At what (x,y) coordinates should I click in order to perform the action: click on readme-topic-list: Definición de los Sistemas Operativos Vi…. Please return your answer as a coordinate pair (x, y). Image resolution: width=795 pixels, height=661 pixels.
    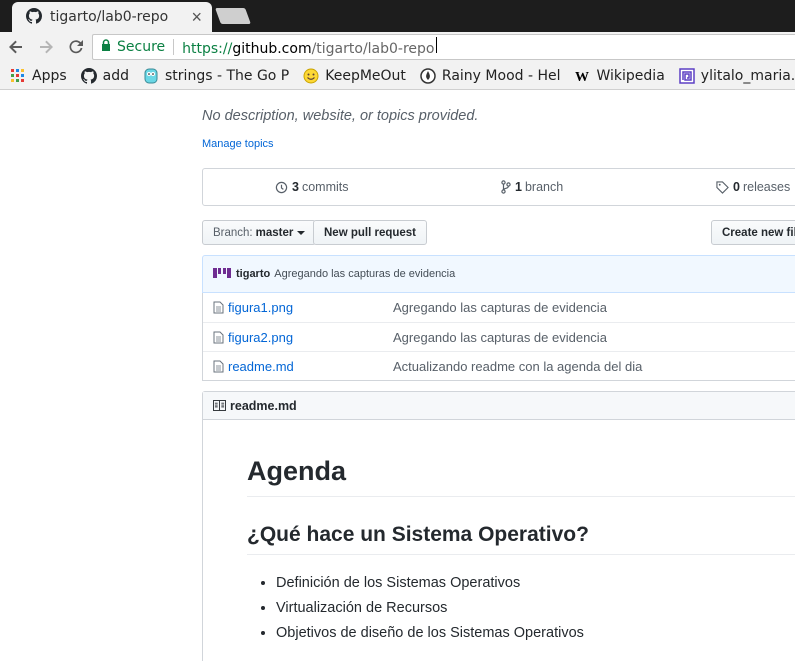
    Looking at the image, I should click on (430, 608).